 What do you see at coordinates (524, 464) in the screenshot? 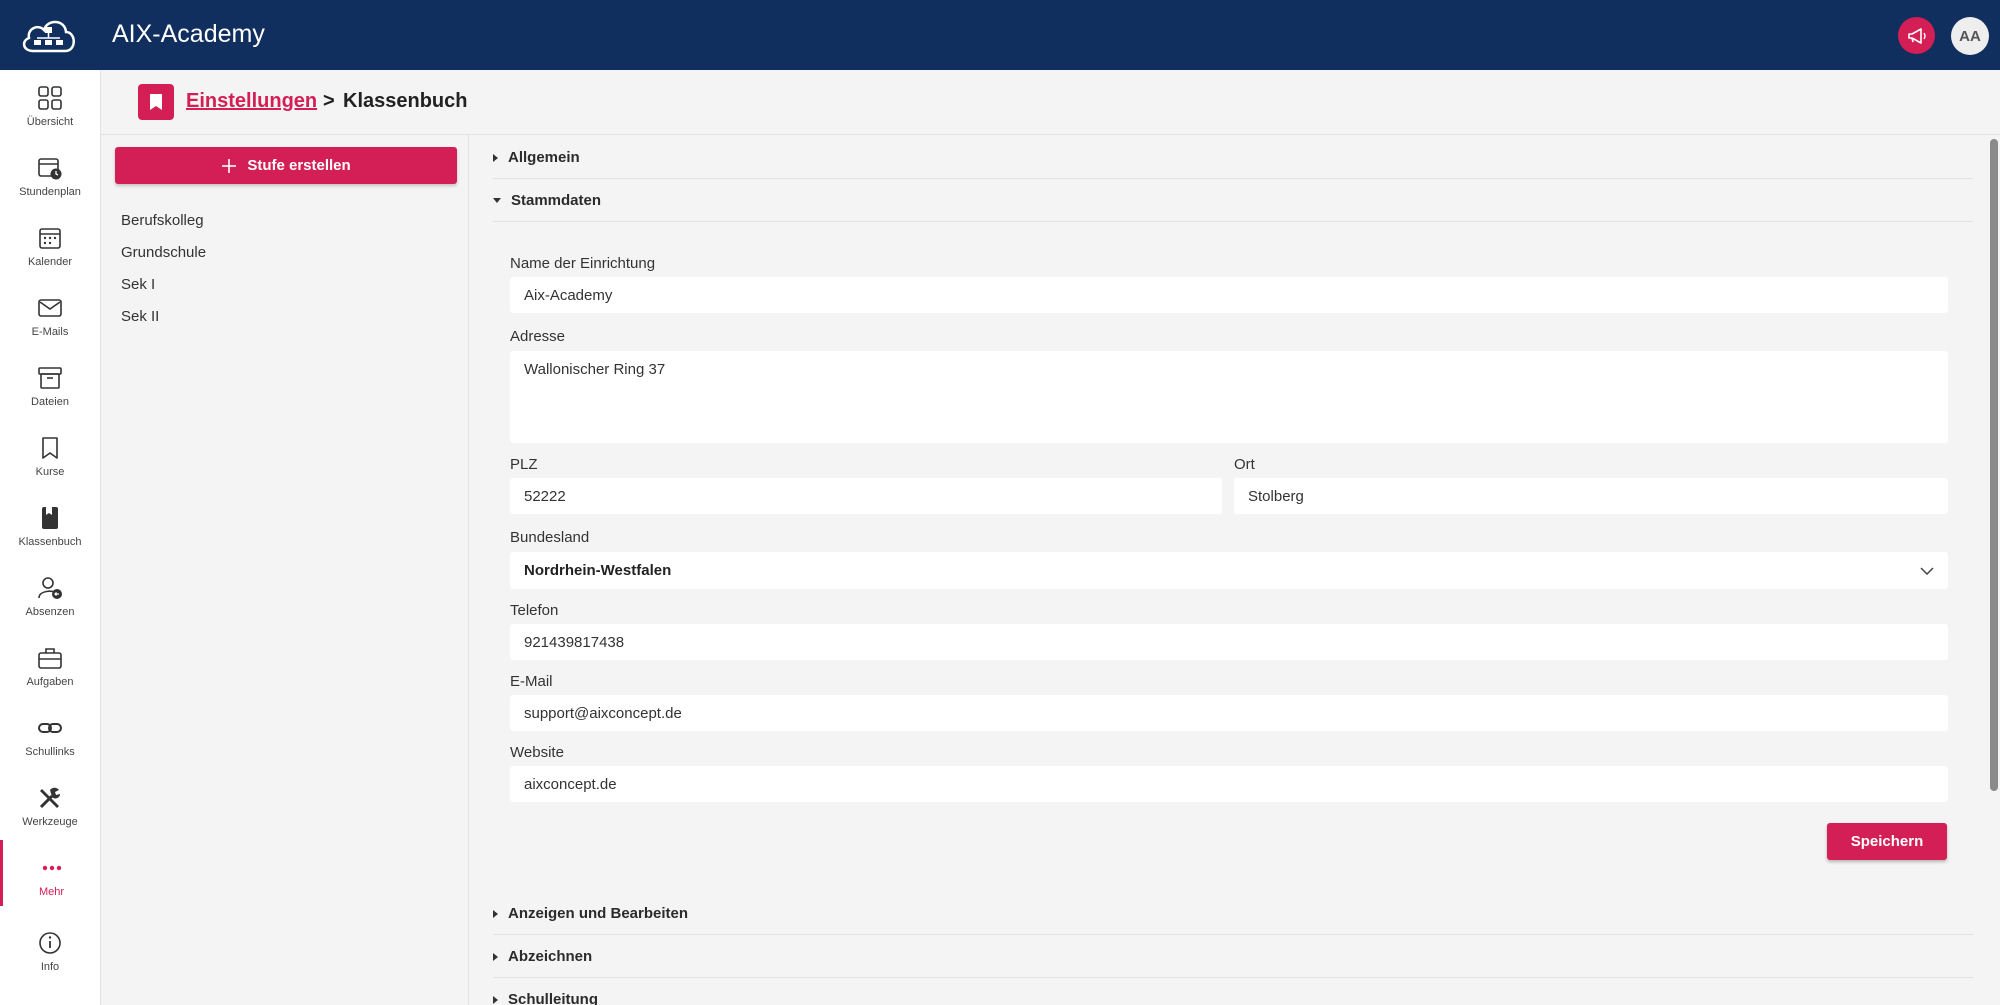
I see `zip-label: PLZ` at bounding box center [524, 464].